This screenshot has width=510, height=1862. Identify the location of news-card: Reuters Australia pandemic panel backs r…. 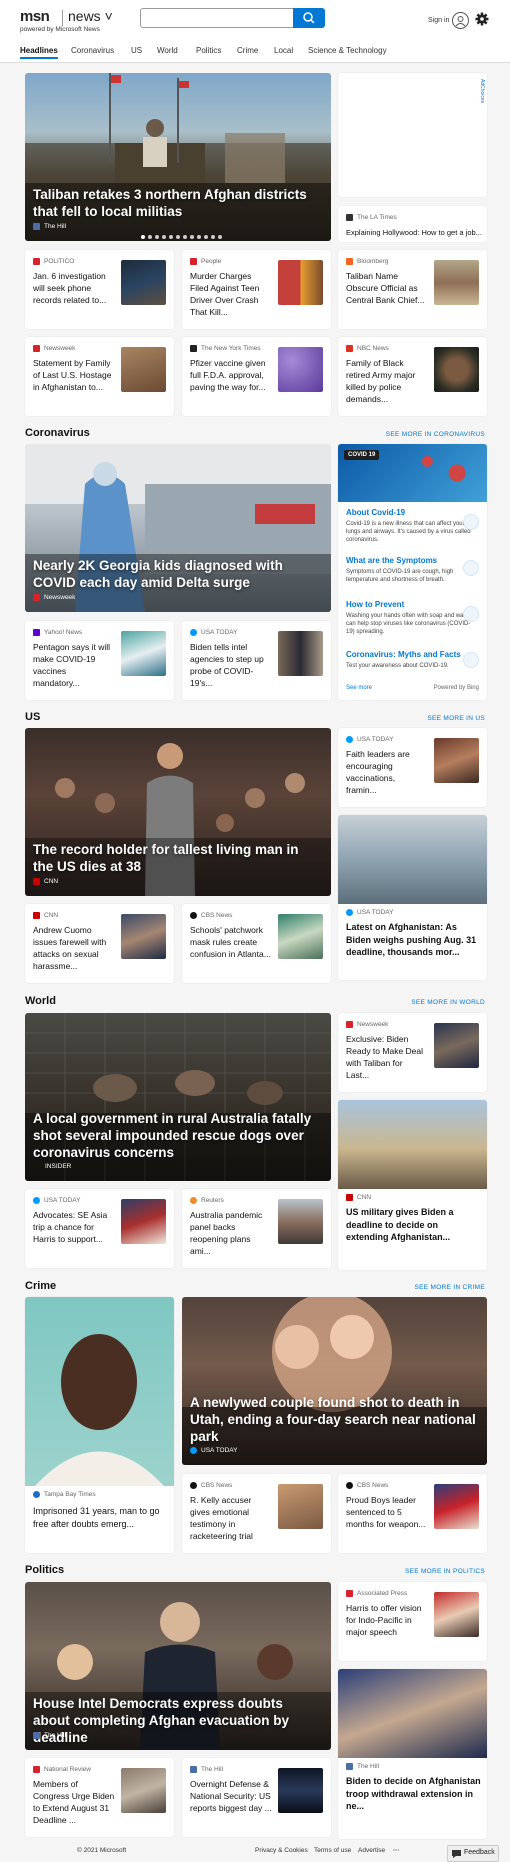
(256, 1228).